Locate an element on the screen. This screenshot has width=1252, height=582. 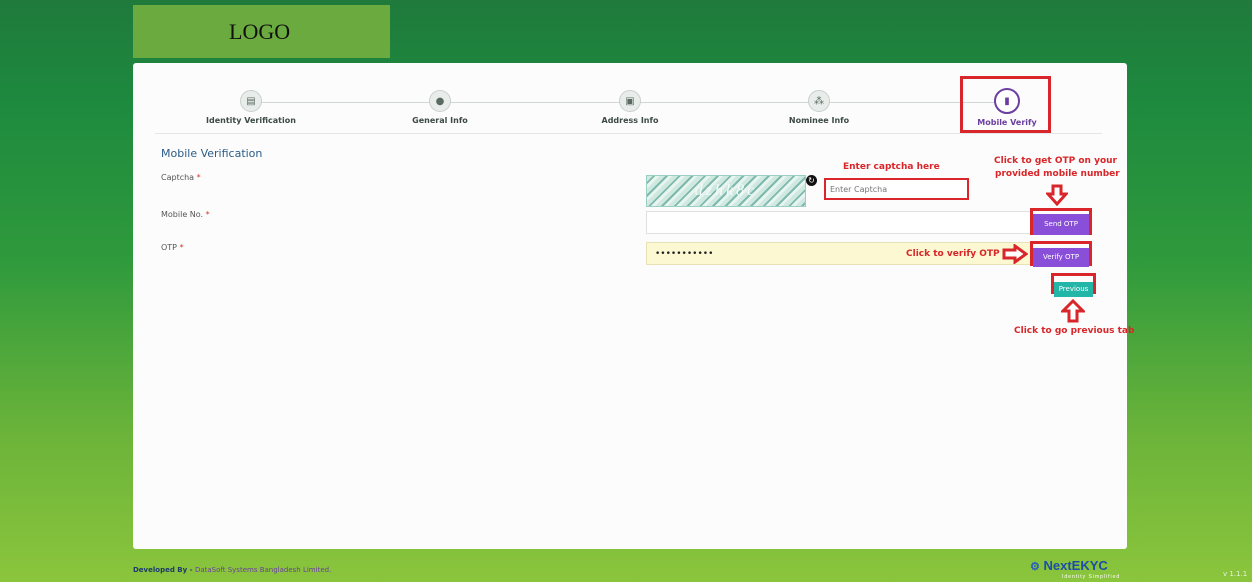
step-label: General Info is located at coordinates (440, 120).